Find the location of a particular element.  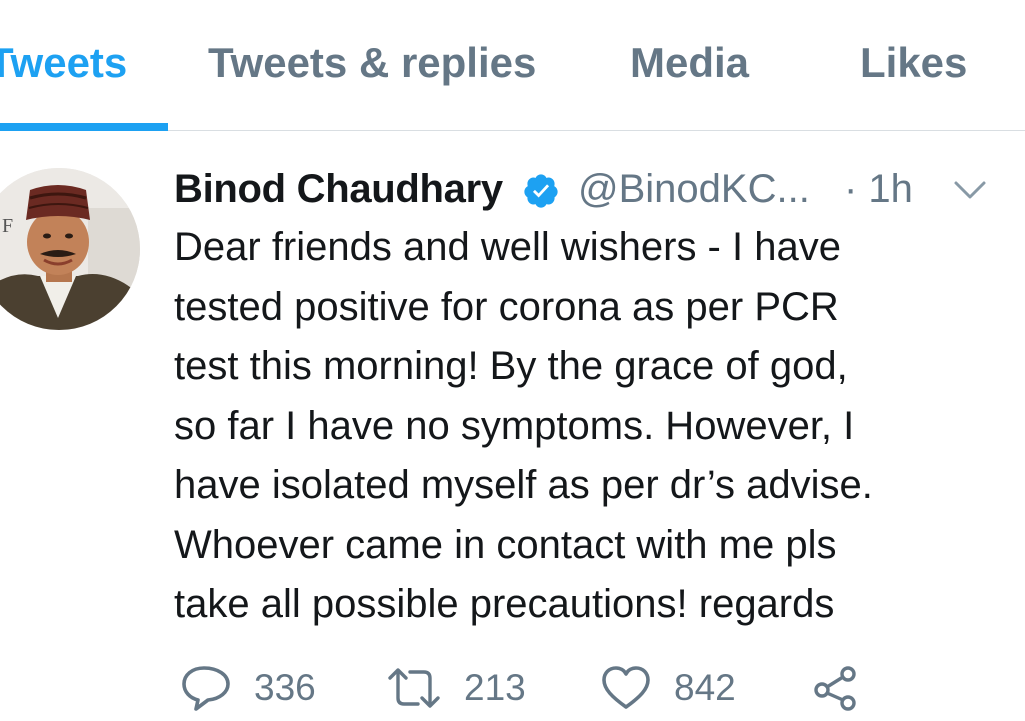

tab-tweets: Tweets is located at coordinates (63, 63).